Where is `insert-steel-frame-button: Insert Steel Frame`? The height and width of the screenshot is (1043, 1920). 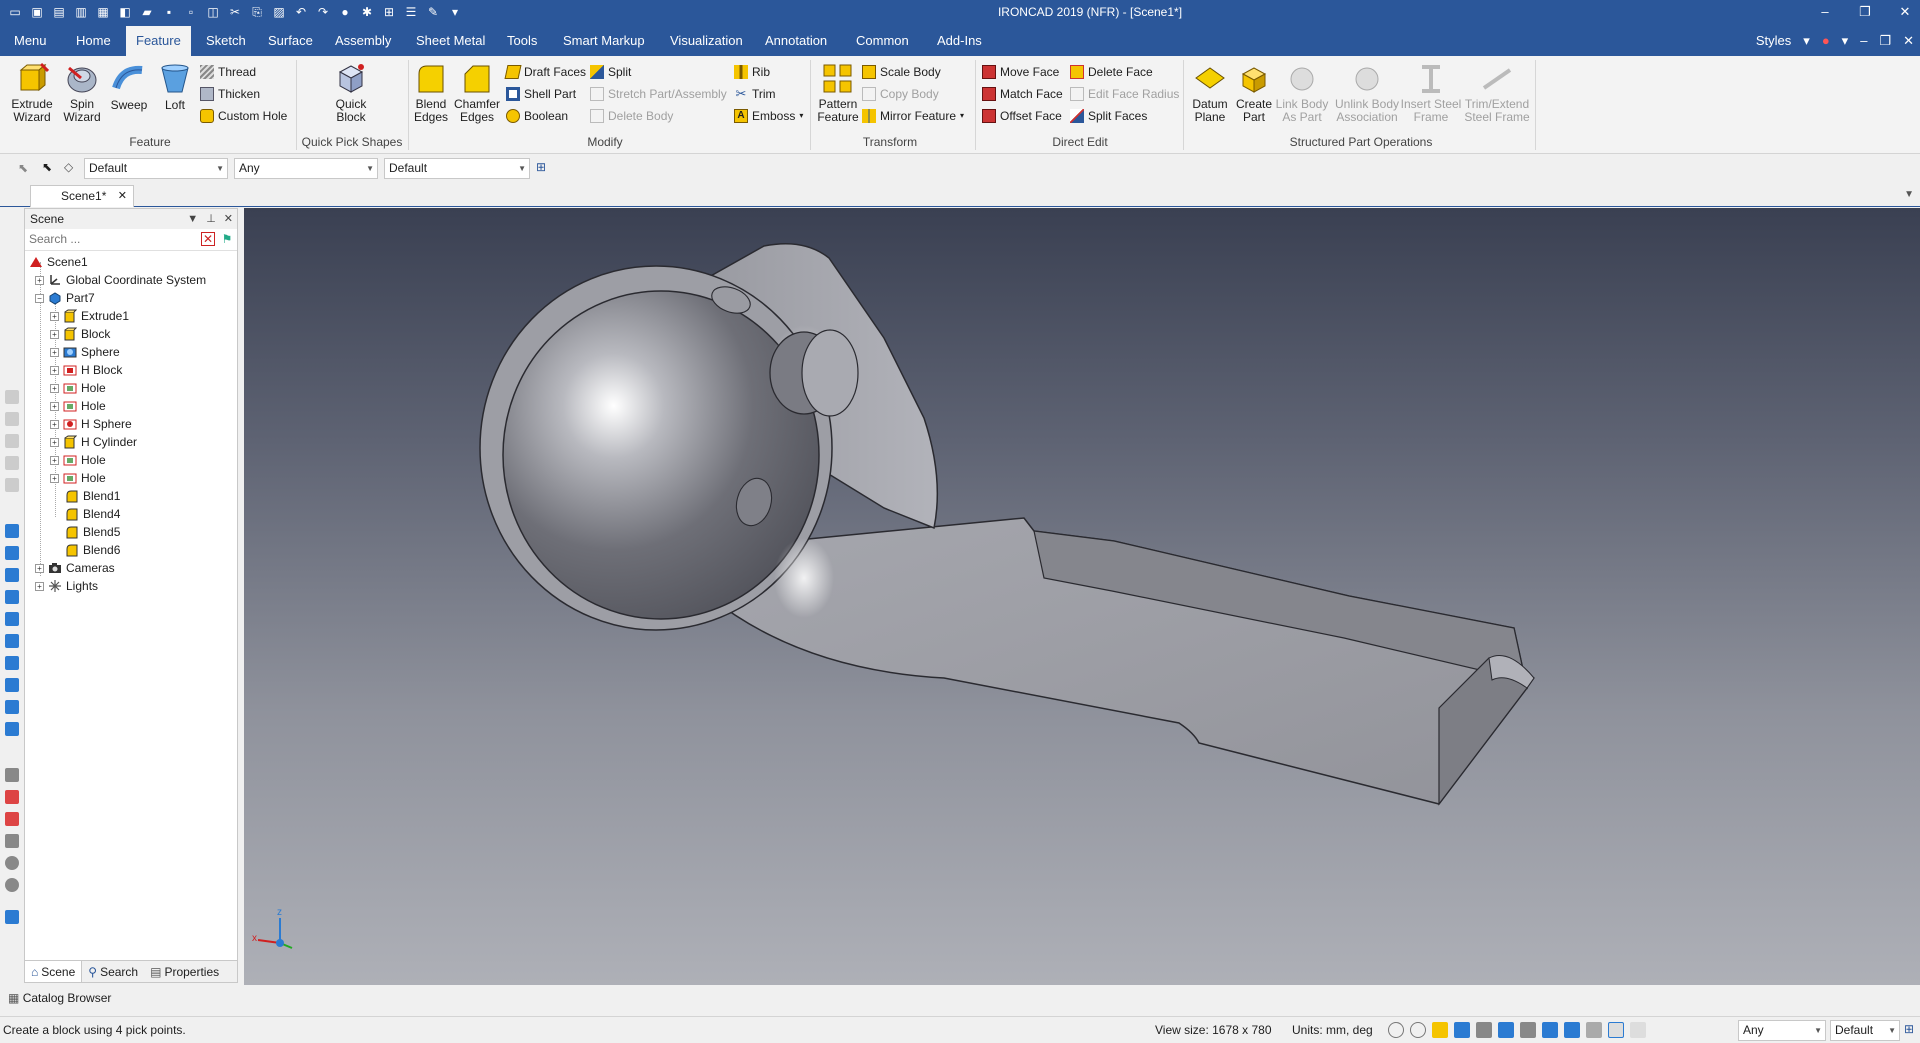 insert-steel-frame-button: Insert Steel Frame is located at coordinates (1431, 93).